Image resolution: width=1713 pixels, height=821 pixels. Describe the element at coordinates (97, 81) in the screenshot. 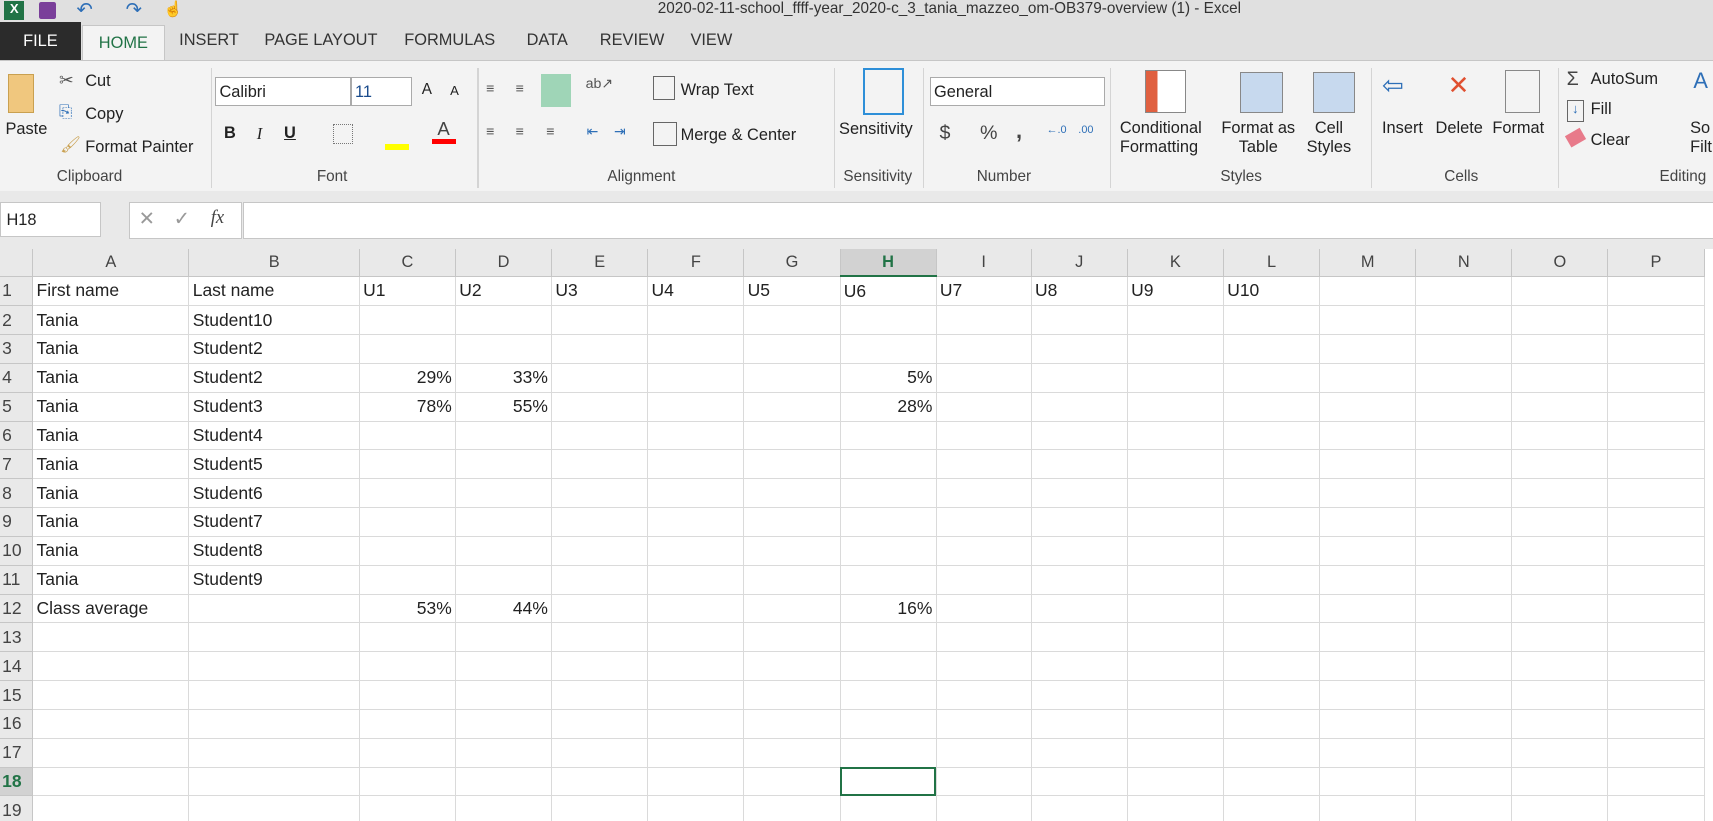

I see `cut-button: Cut` at that location.